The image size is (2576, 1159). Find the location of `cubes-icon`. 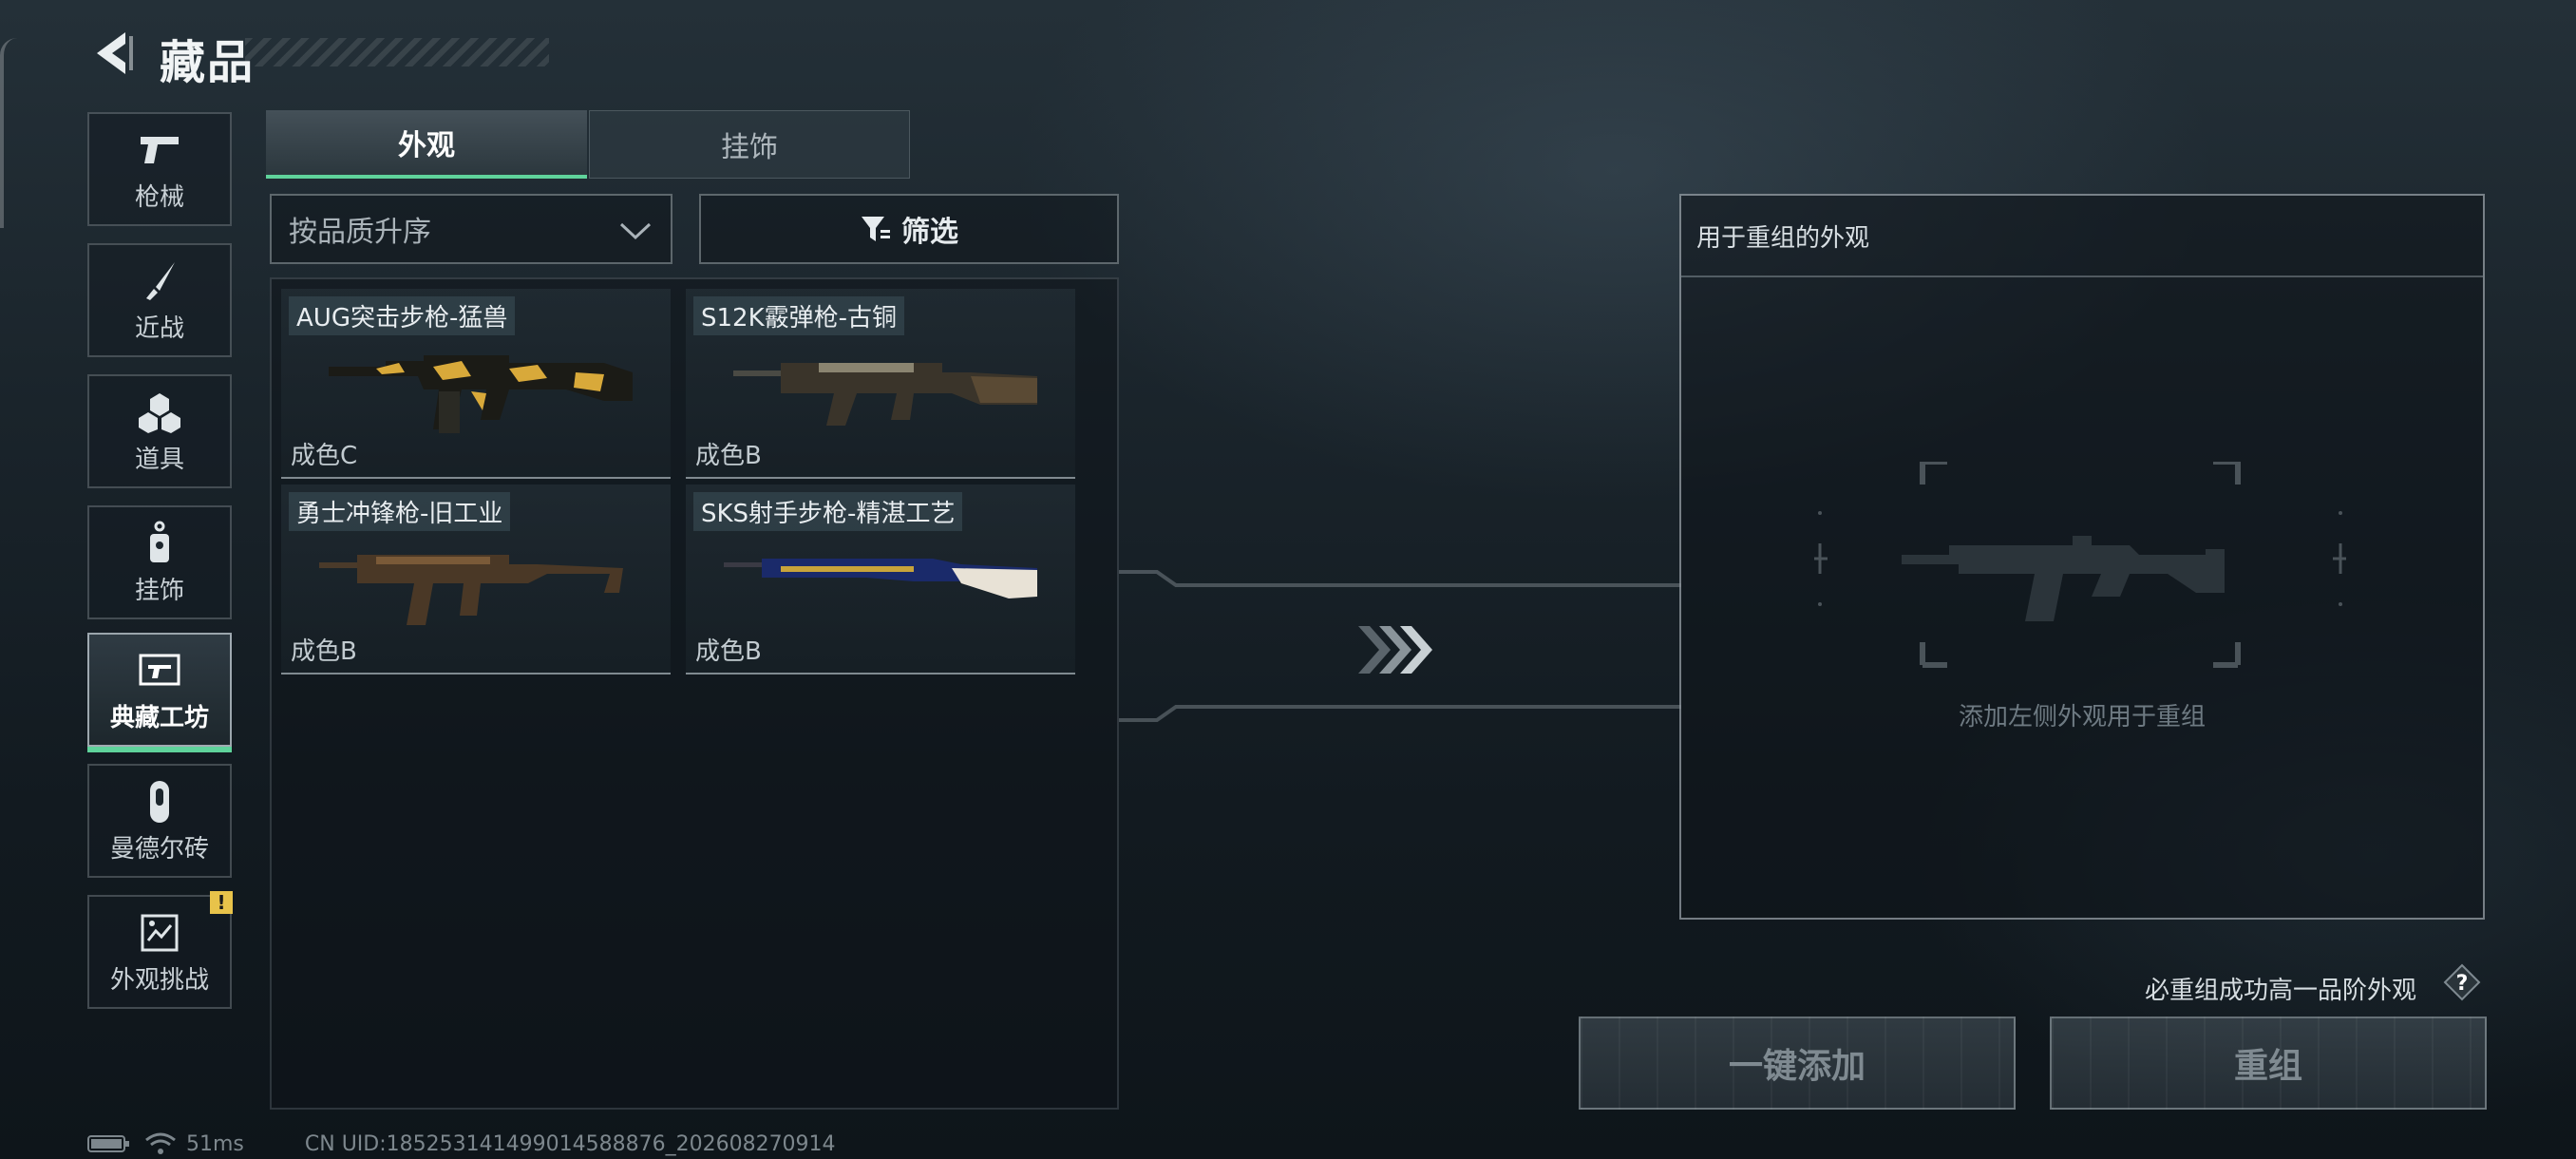

cubes-icon is located at coordinates (159, 412).